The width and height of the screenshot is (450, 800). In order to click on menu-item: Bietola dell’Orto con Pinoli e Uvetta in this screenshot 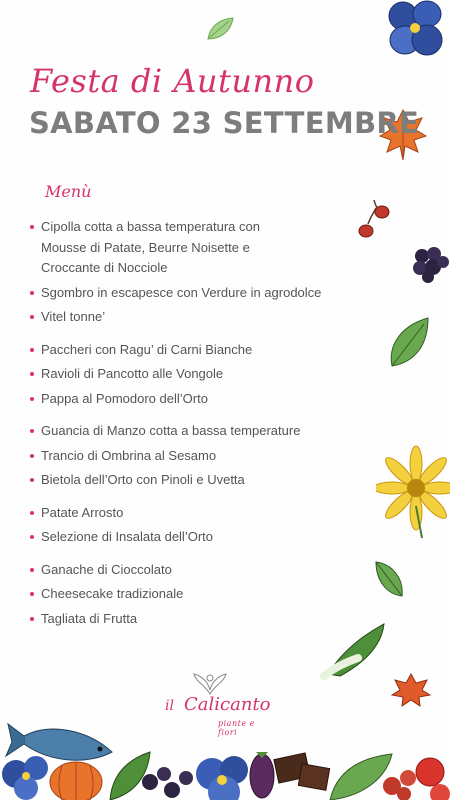, I will do `click(193, 480)`.